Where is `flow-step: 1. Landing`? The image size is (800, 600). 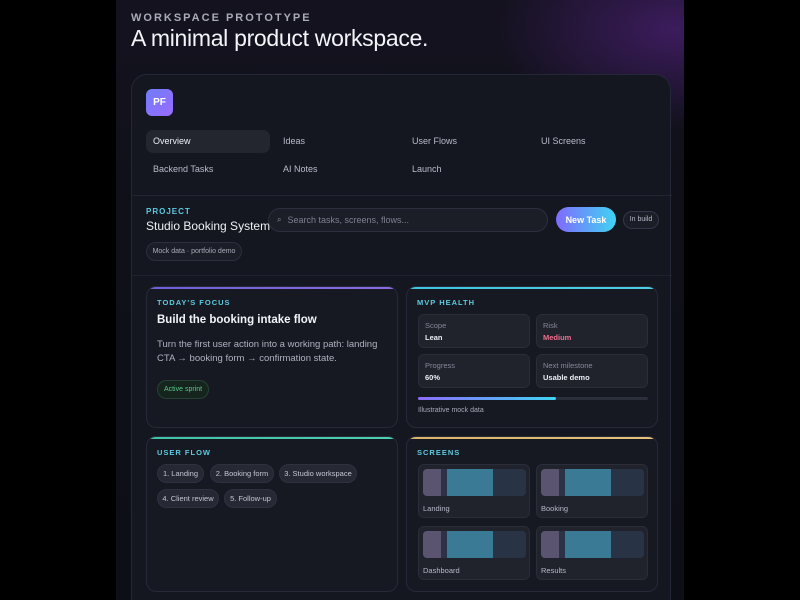 flow-step: 1. Landing is located at coordinates (180, 473).